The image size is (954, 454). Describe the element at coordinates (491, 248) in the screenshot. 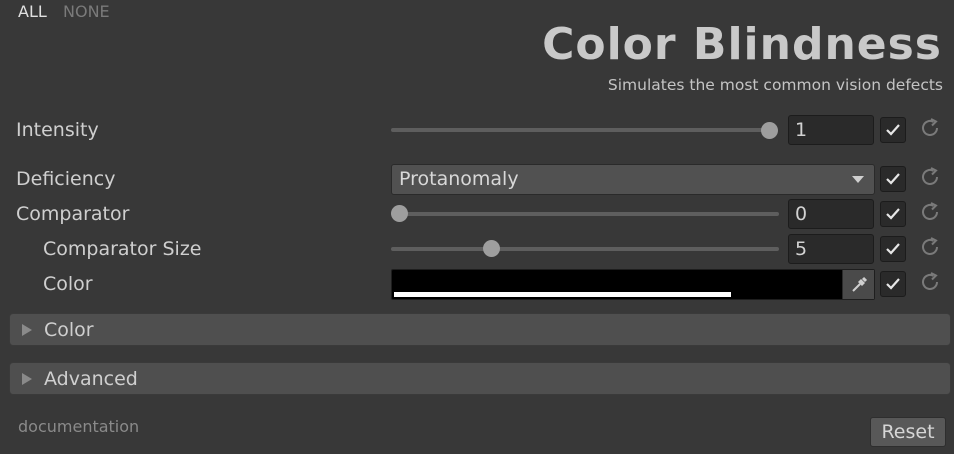

I see `comparator-size-slider-thumb` at that location.